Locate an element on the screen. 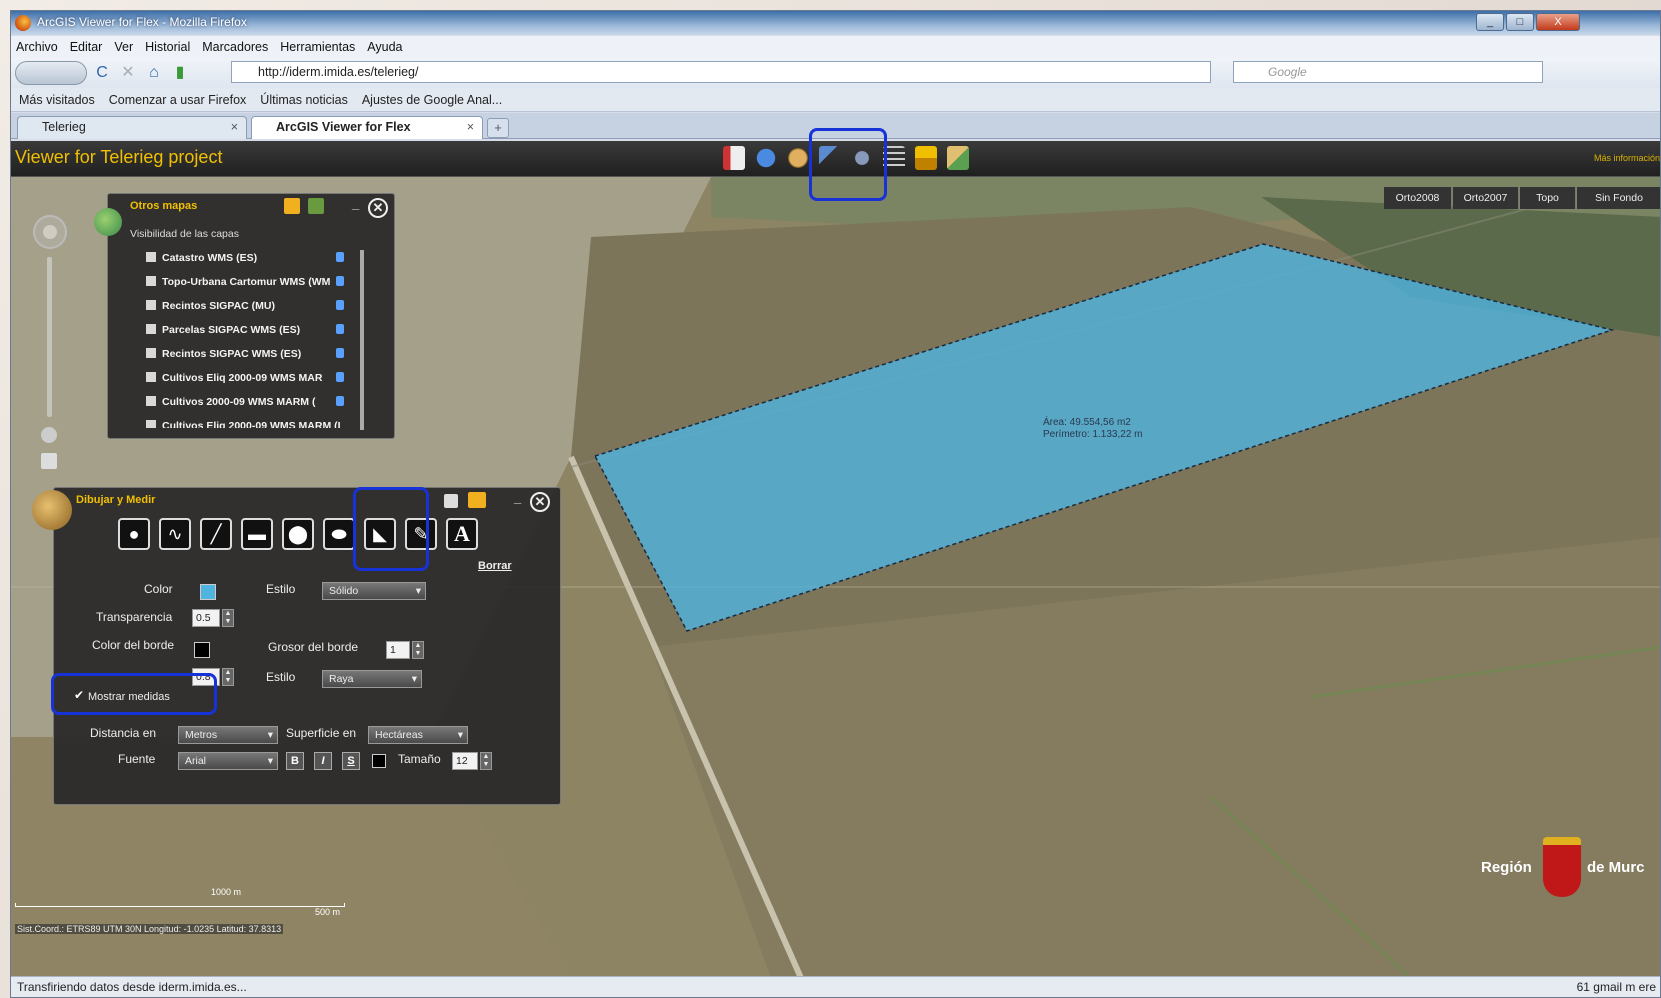 This screenshot has width=1661, height=998. maximize-button: □ is located at coordinates (1520, 22).